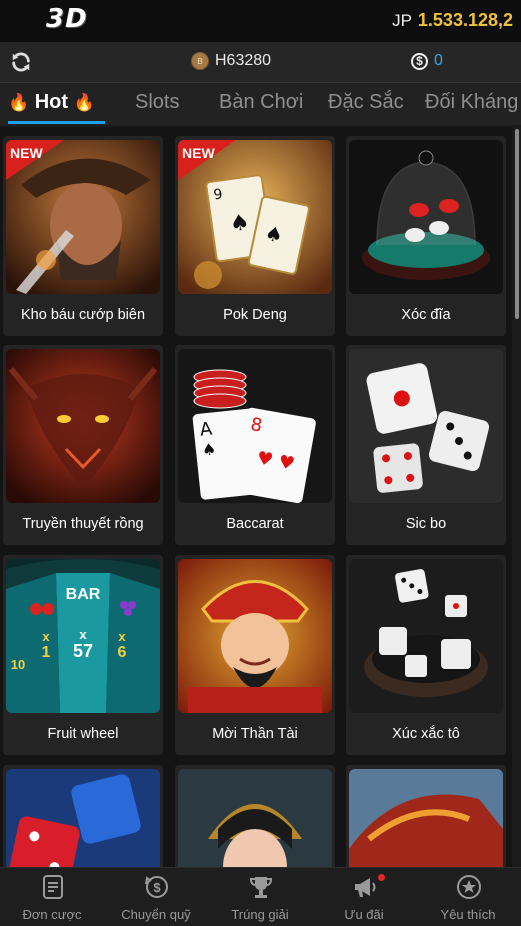 Image resolution: width=521 pixels, height=926 pixels. What do you see at coordinates (243, 60) in the screenshot?
I see `username: H63280` at bounding box center [243, 60].